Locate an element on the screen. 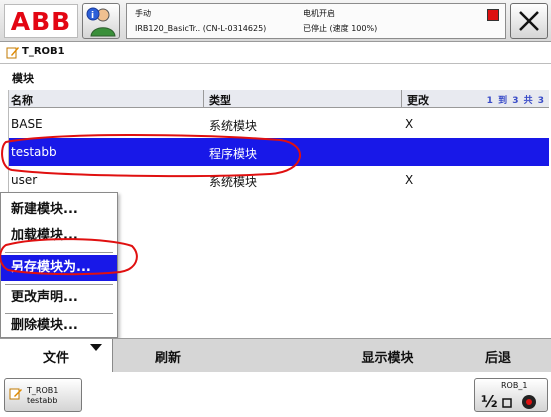  quickset-icon: ½ is located at coordinates (508, 401).